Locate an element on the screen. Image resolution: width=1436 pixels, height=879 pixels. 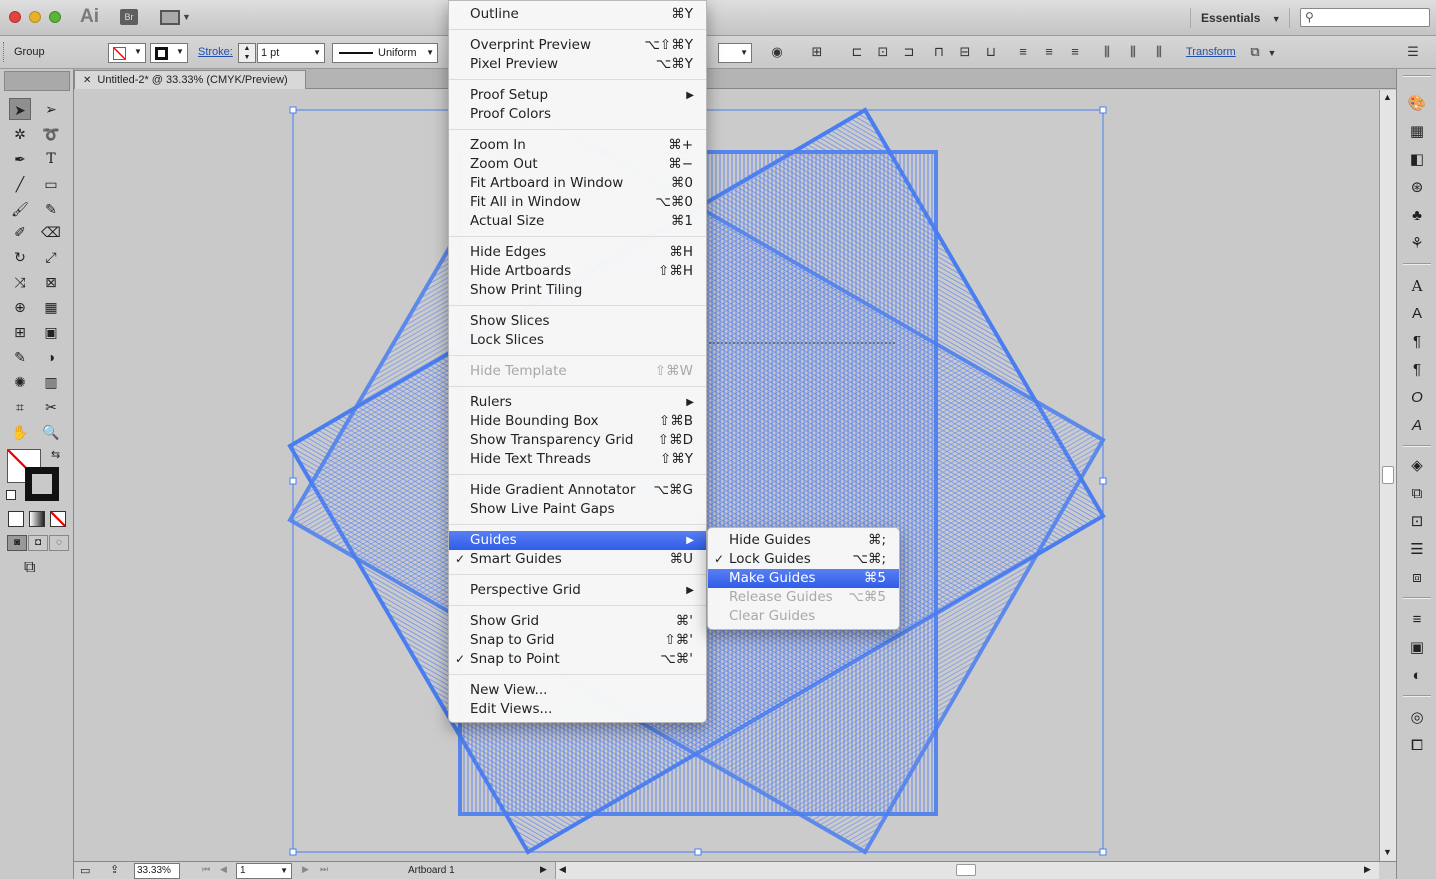
scroll-left-icon: ◀ is located at coordinates (562, 869).